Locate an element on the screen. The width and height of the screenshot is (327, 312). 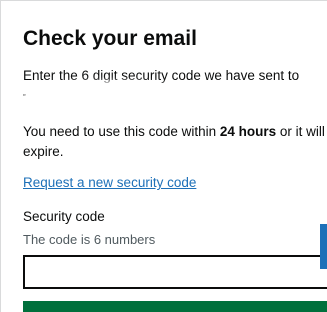
security-code-hint: The code is 6 numbers is located at coordinates (89, 239).